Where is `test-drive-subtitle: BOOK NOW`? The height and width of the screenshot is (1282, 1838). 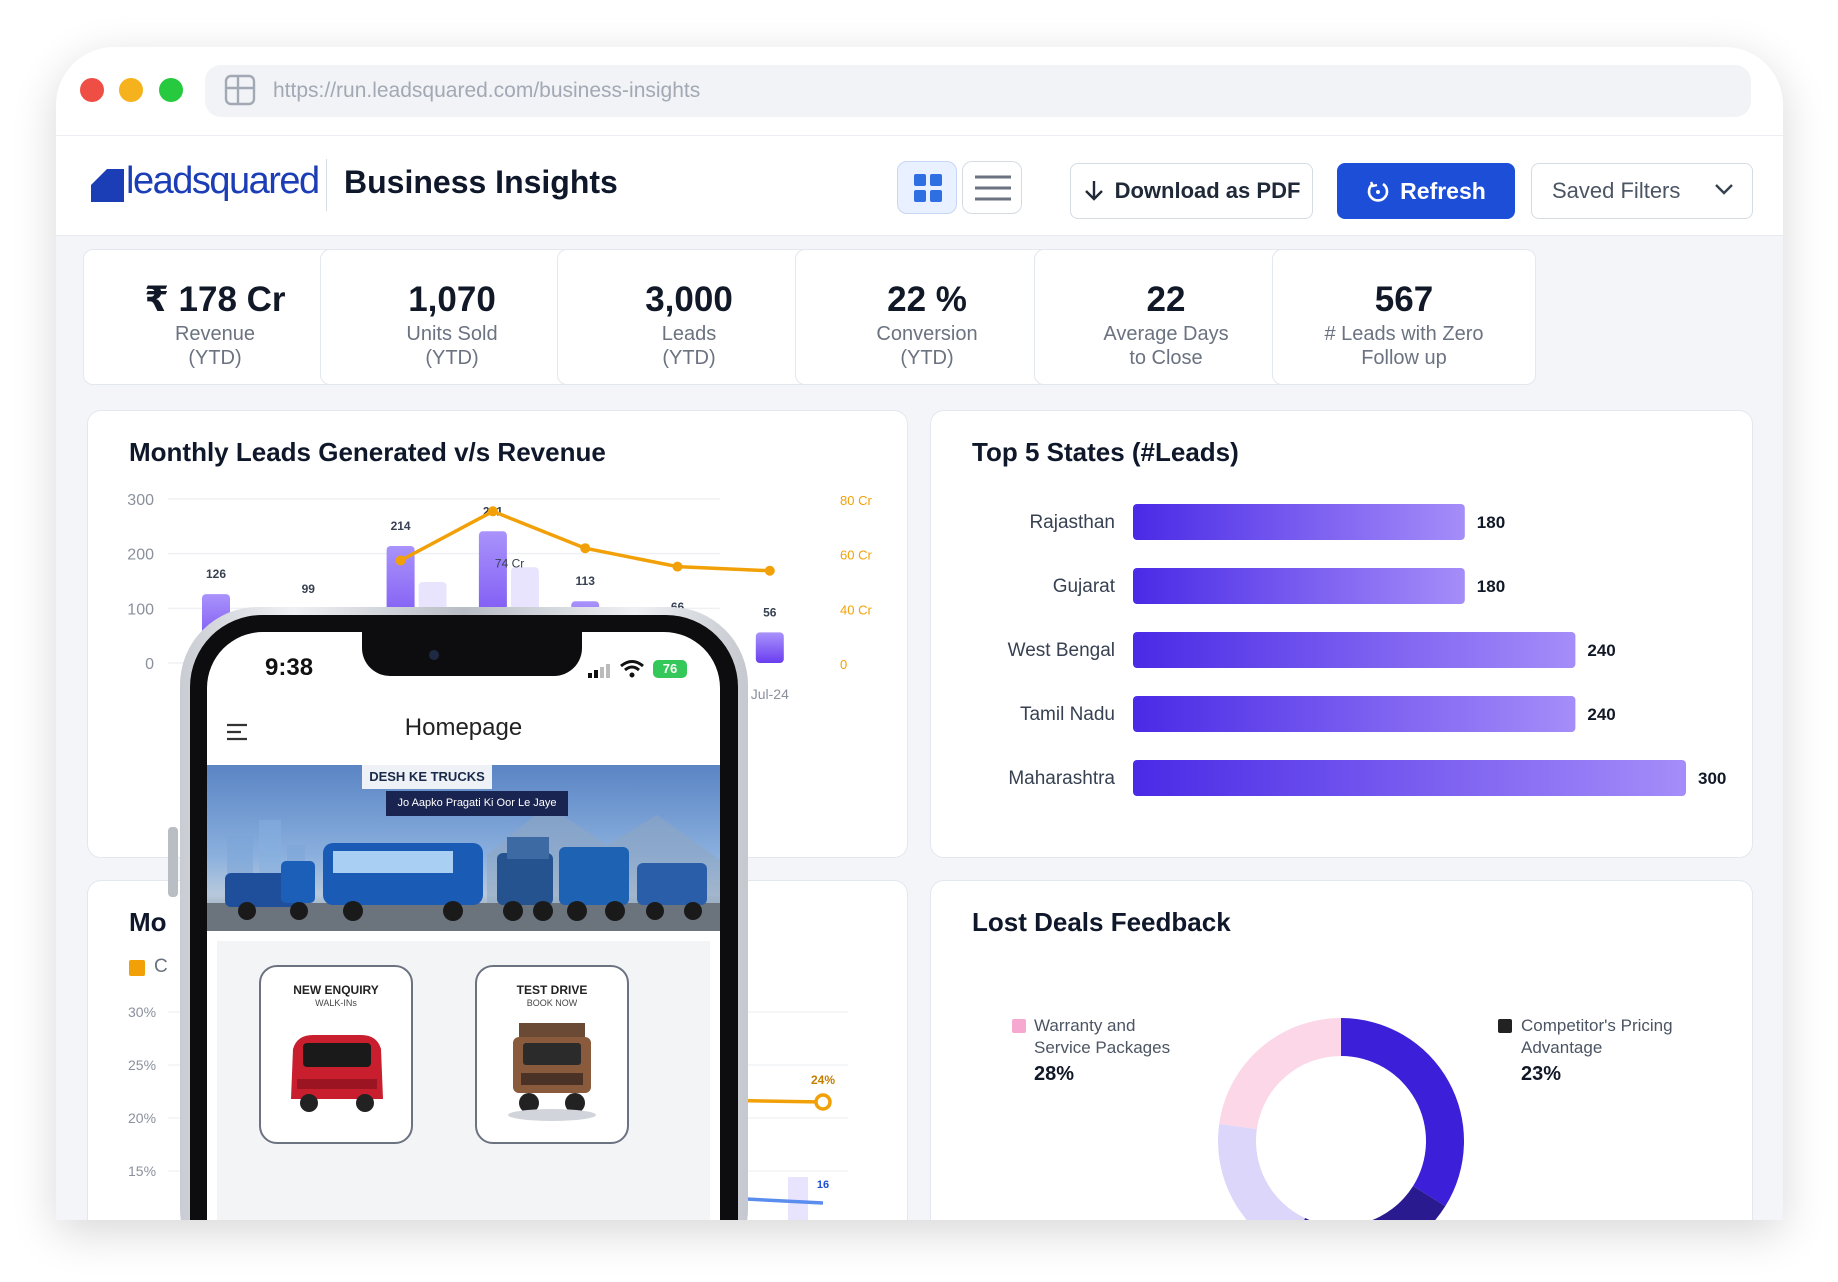
test-drive-subtitle: BOOK NOW is located at coordinates (552, 1003).